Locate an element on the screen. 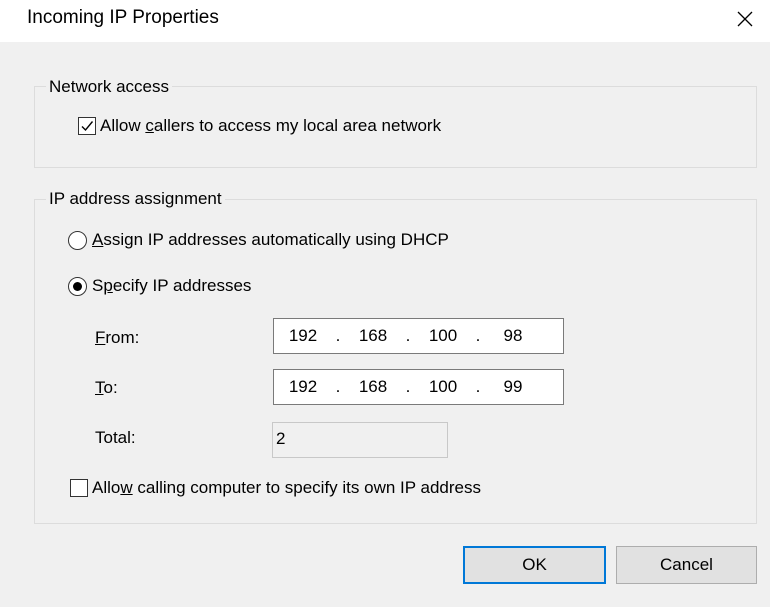 This screenshot has height=607, width=770. network-access-legend: Network access is located at coordinates (109, 87).